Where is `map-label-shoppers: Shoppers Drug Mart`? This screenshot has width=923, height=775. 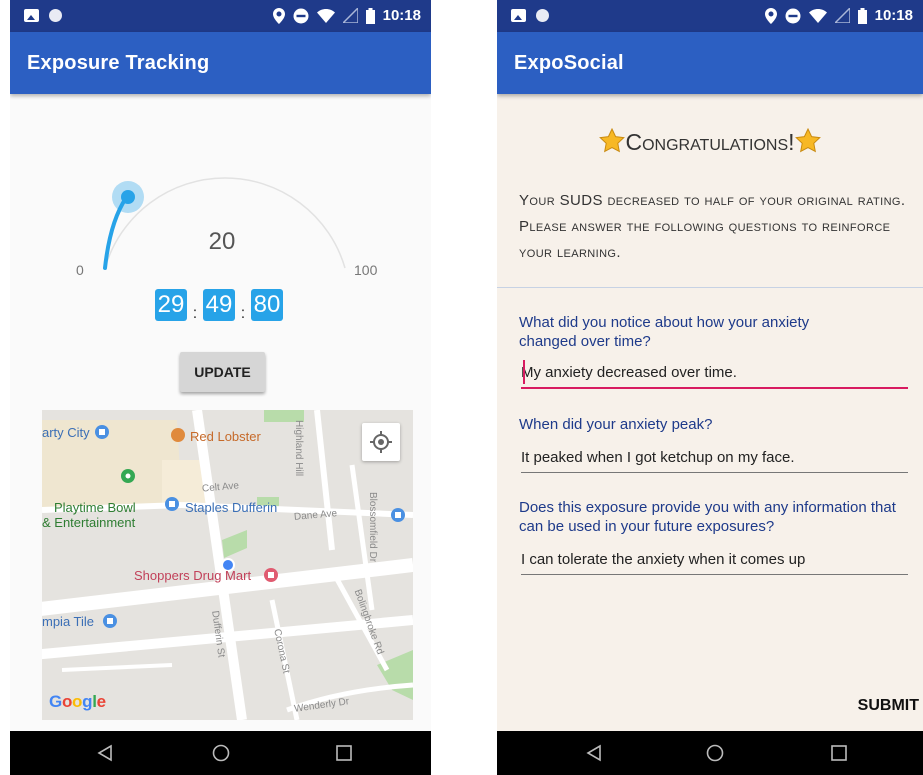
map-label-shoppers: Shoppers Drug Mart is located at coordinates (193, 575).